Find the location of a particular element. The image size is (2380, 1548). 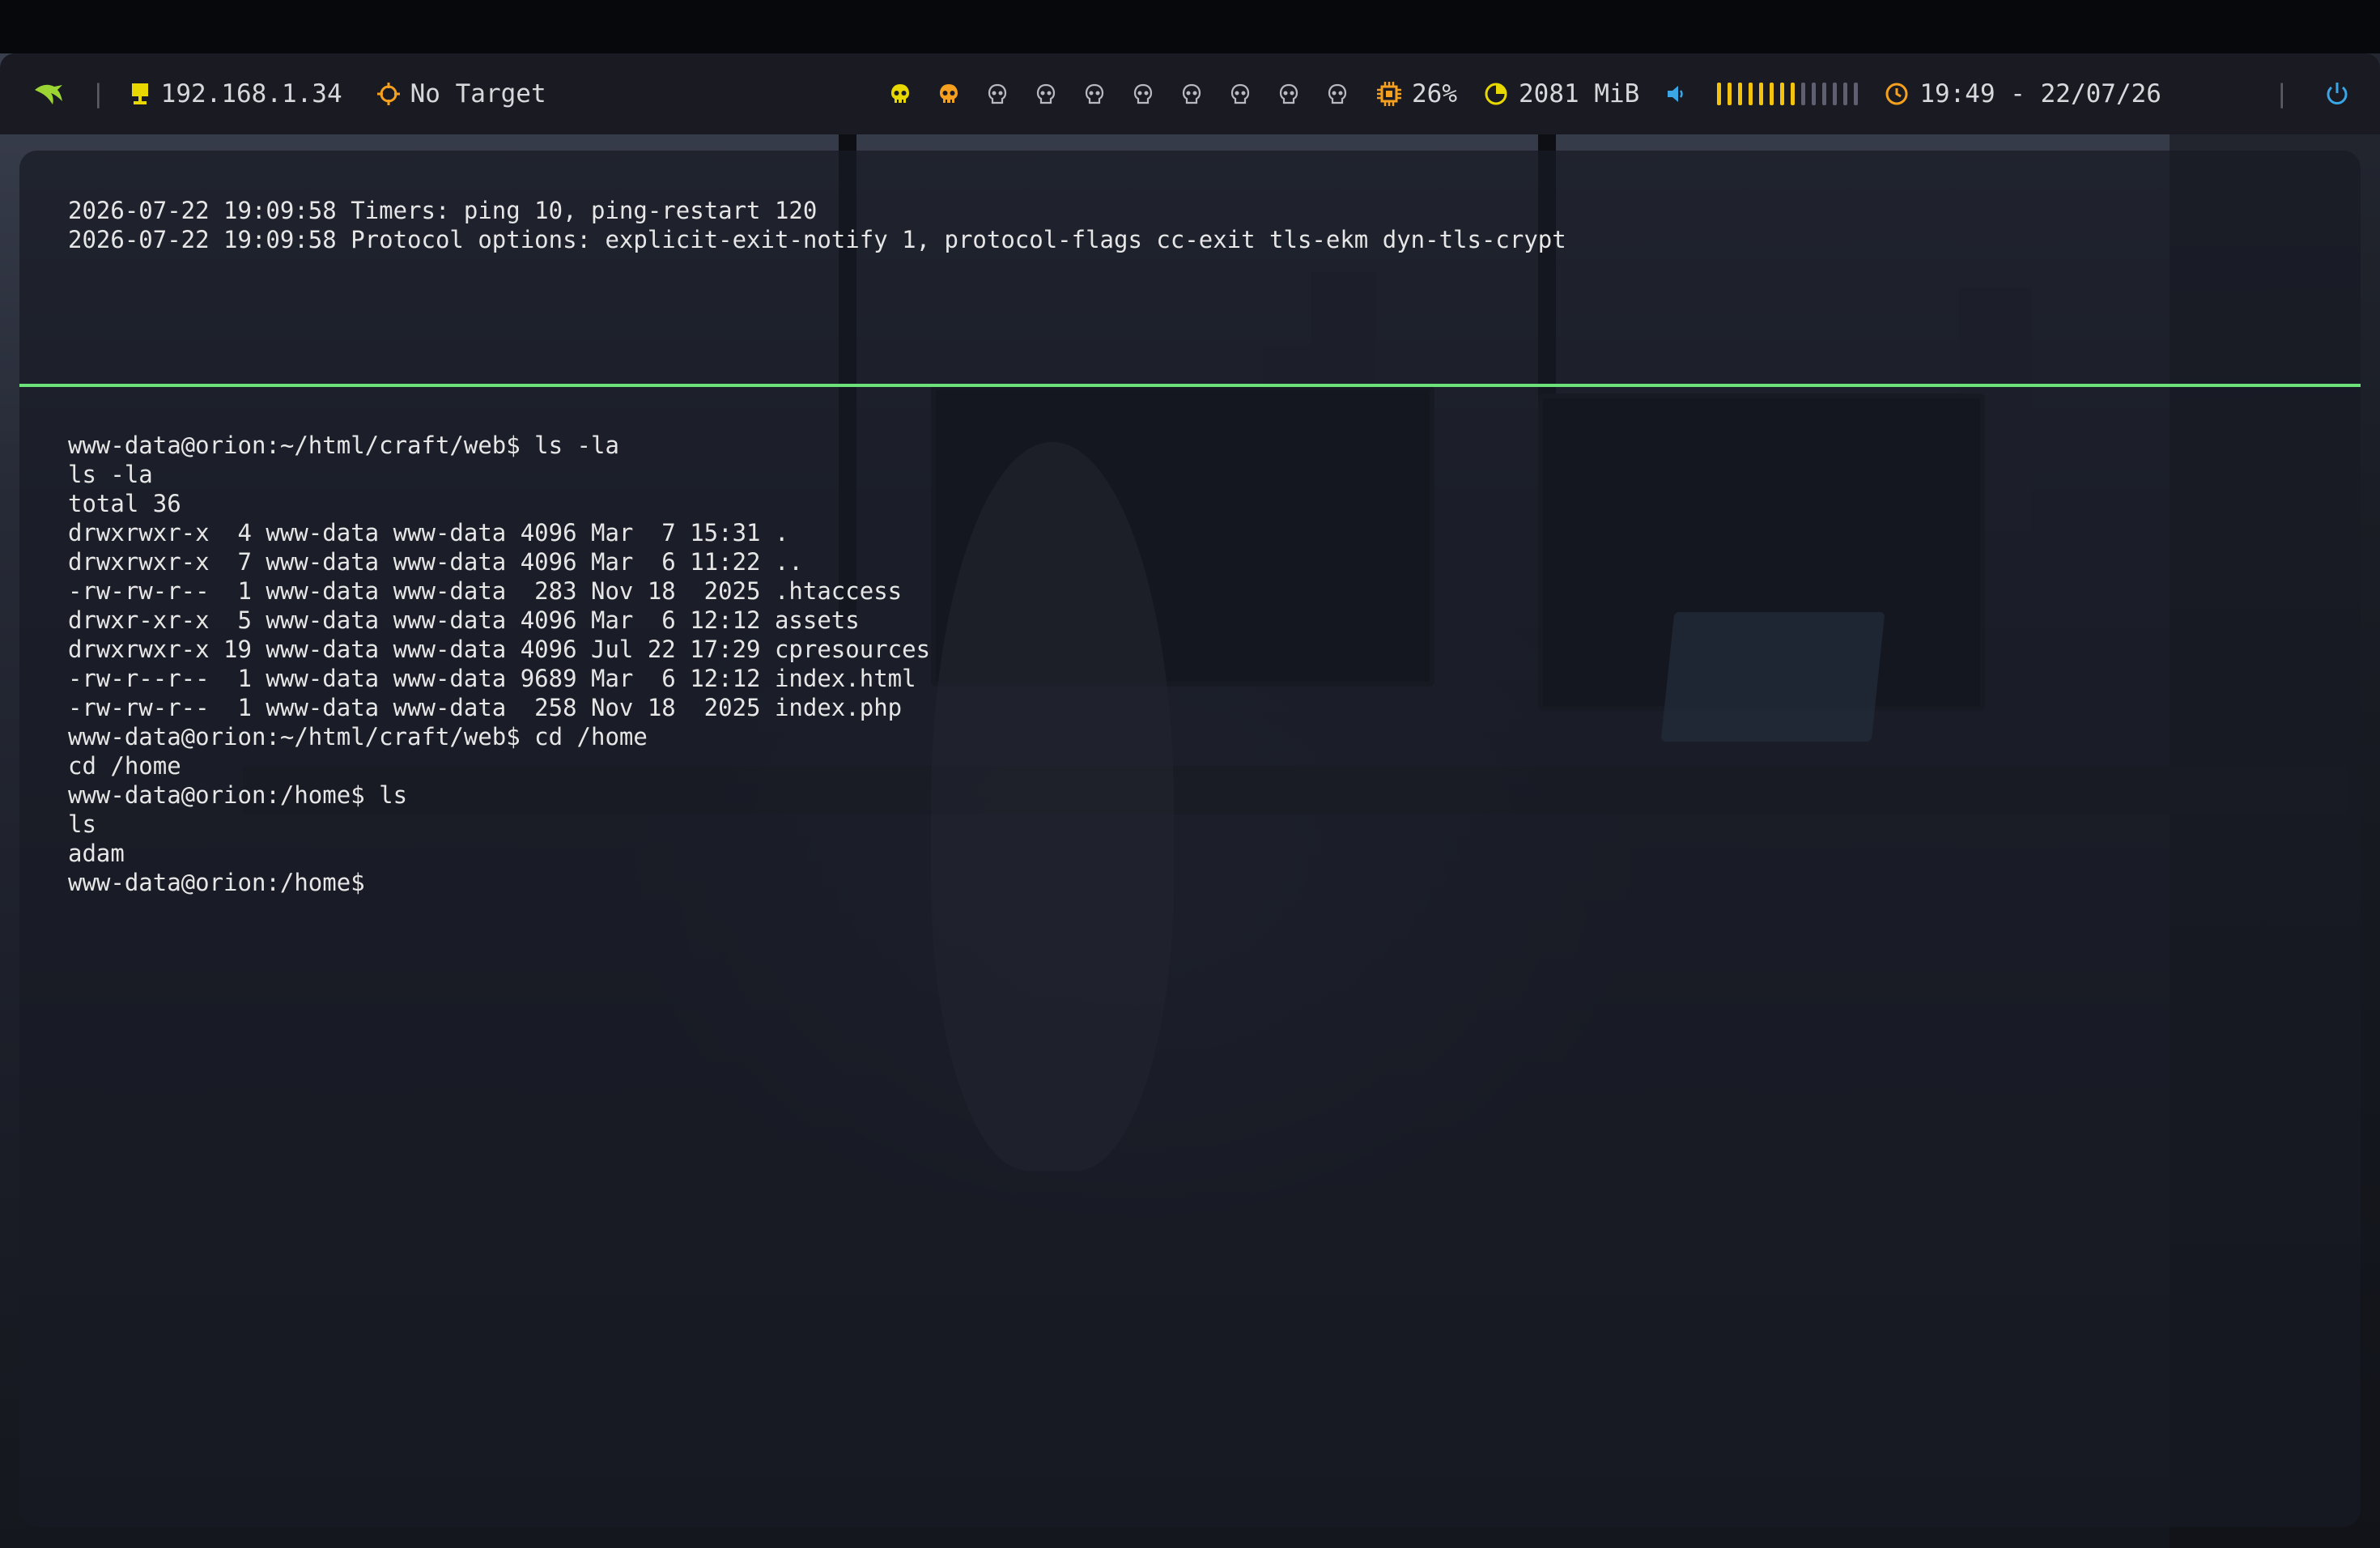

clock-icon is located at coordinates (1897, 94).